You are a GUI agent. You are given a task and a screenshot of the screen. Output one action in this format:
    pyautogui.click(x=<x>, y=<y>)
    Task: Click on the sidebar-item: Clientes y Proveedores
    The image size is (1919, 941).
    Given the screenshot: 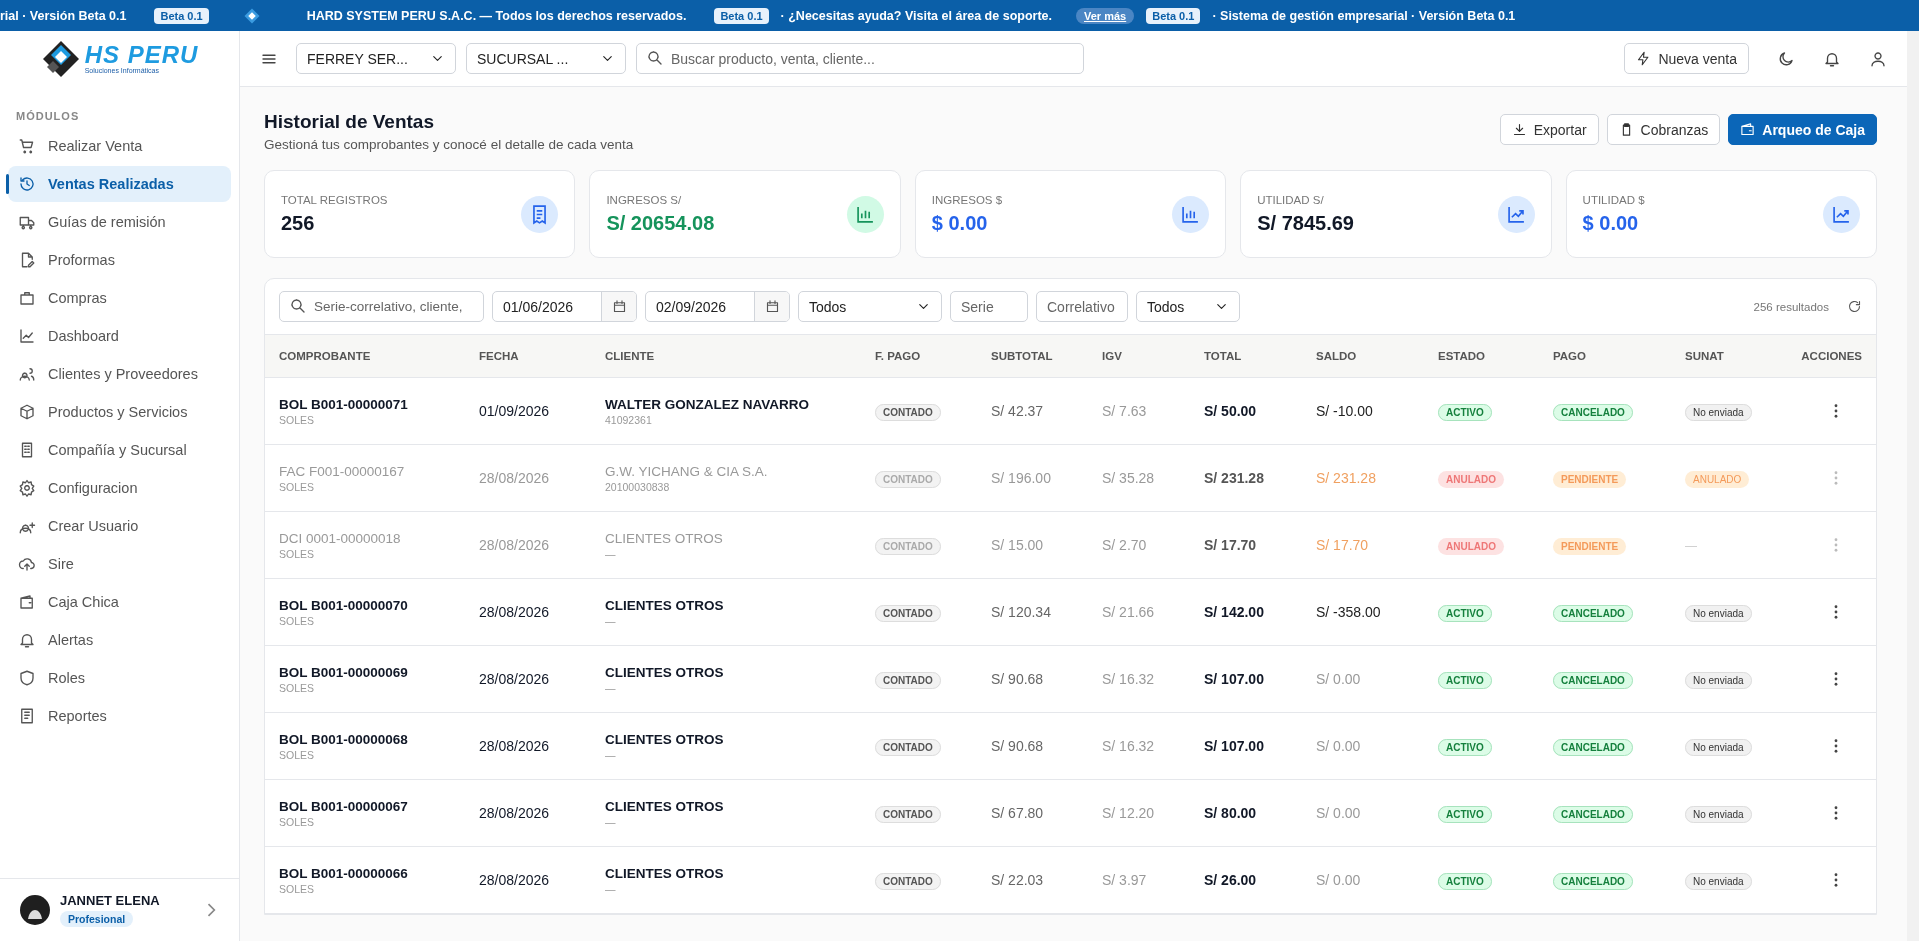 What is the action you would take?
    pyautogui.click(x=119, y=374)
    